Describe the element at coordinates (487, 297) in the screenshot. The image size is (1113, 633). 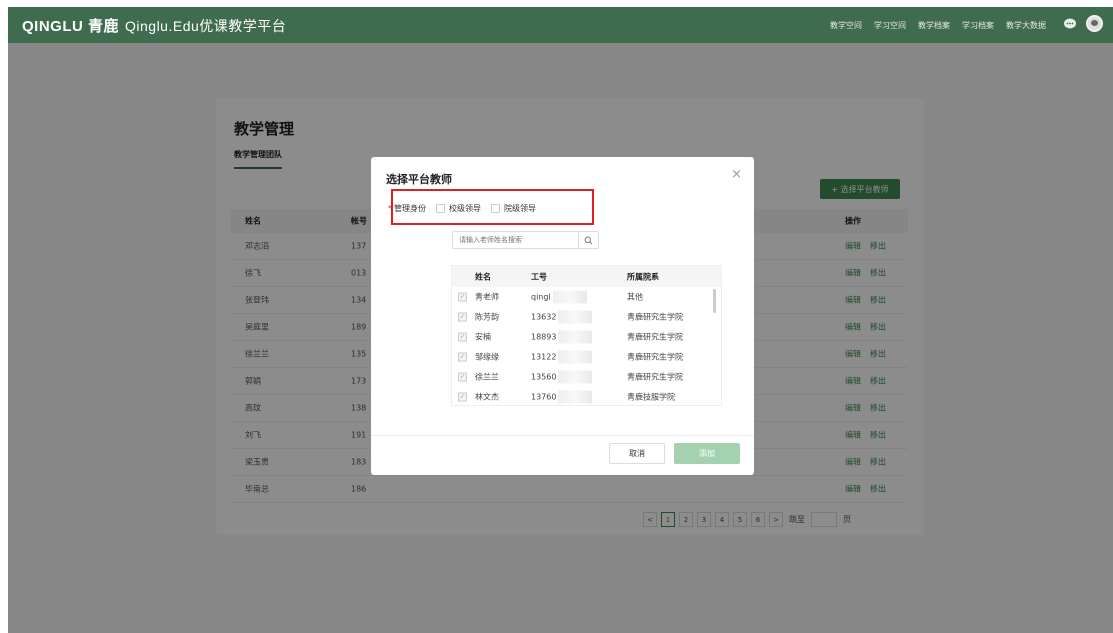
I see `teacher-name: 青老师` at that location.